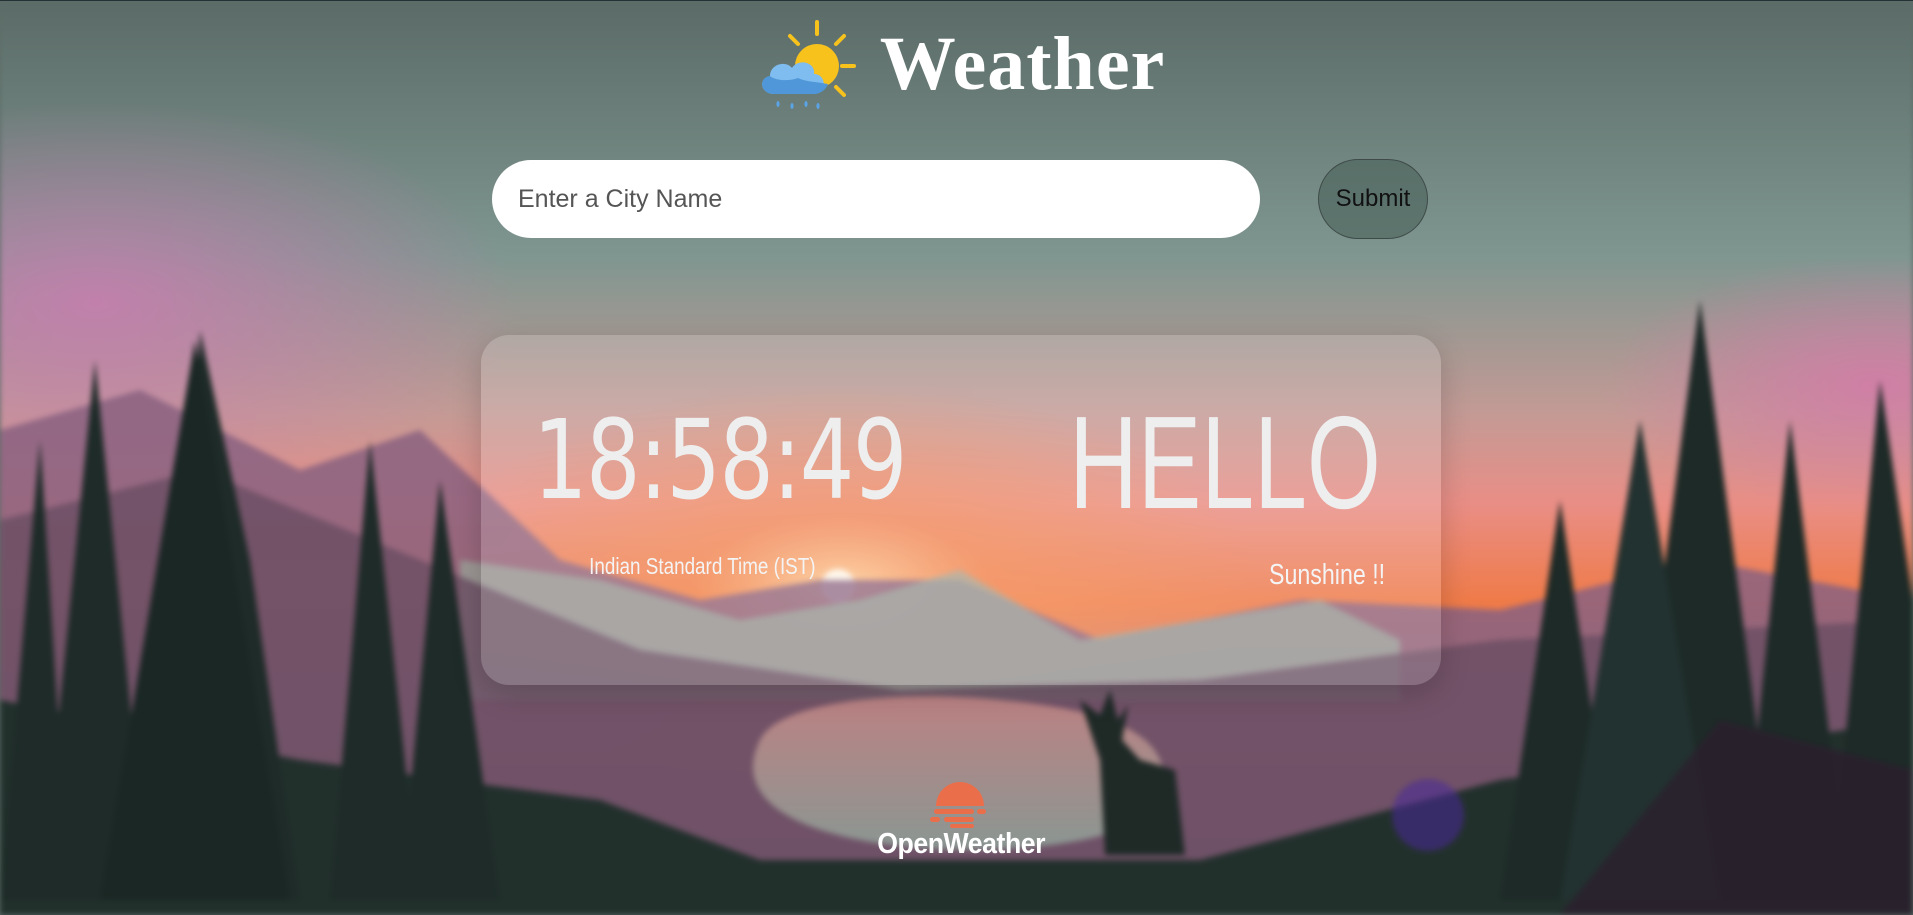  What do you see at coordinates (808, 64) in the screenshot?
I see `sun-cloud-rain-icon` at bounding box center [808, 64].